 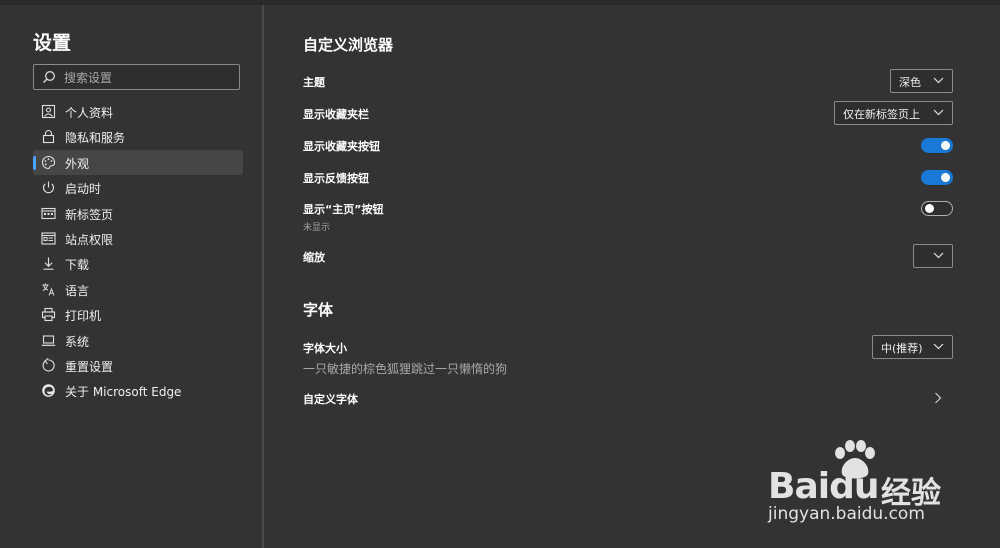 What do you see at coordinates (314, 257) in the screenshot?
I see `zoom-label: 缩放` at bounding box center [314, 257].